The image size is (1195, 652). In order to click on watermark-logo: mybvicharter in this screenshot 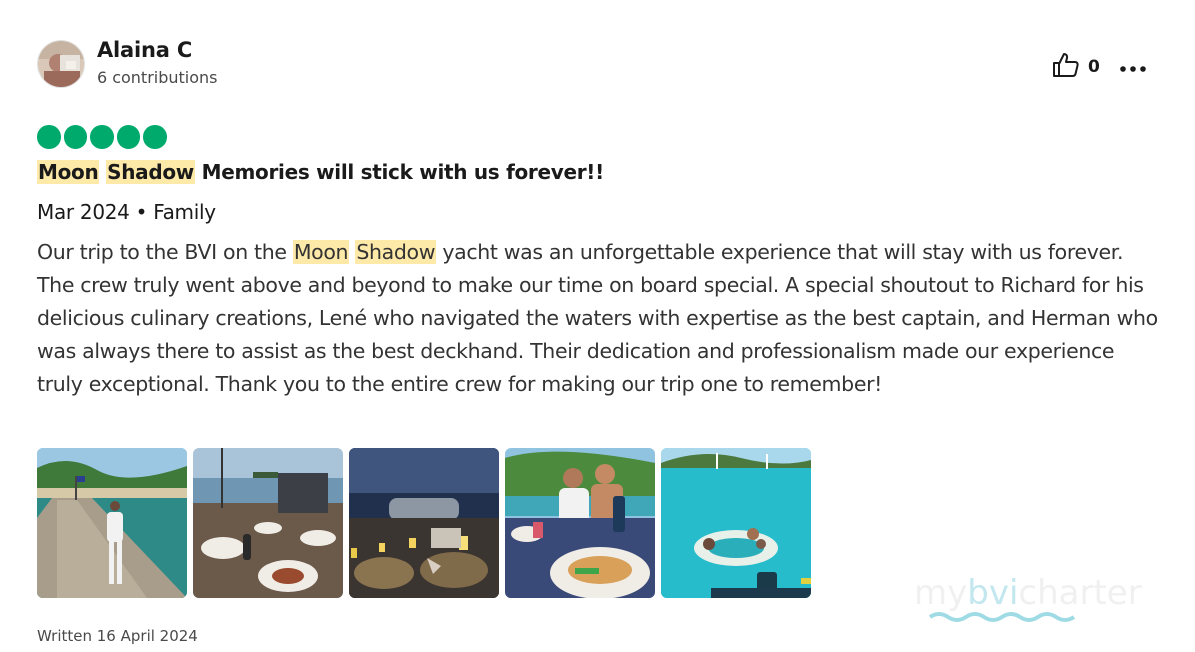, I will do `click(1042, 600)`.